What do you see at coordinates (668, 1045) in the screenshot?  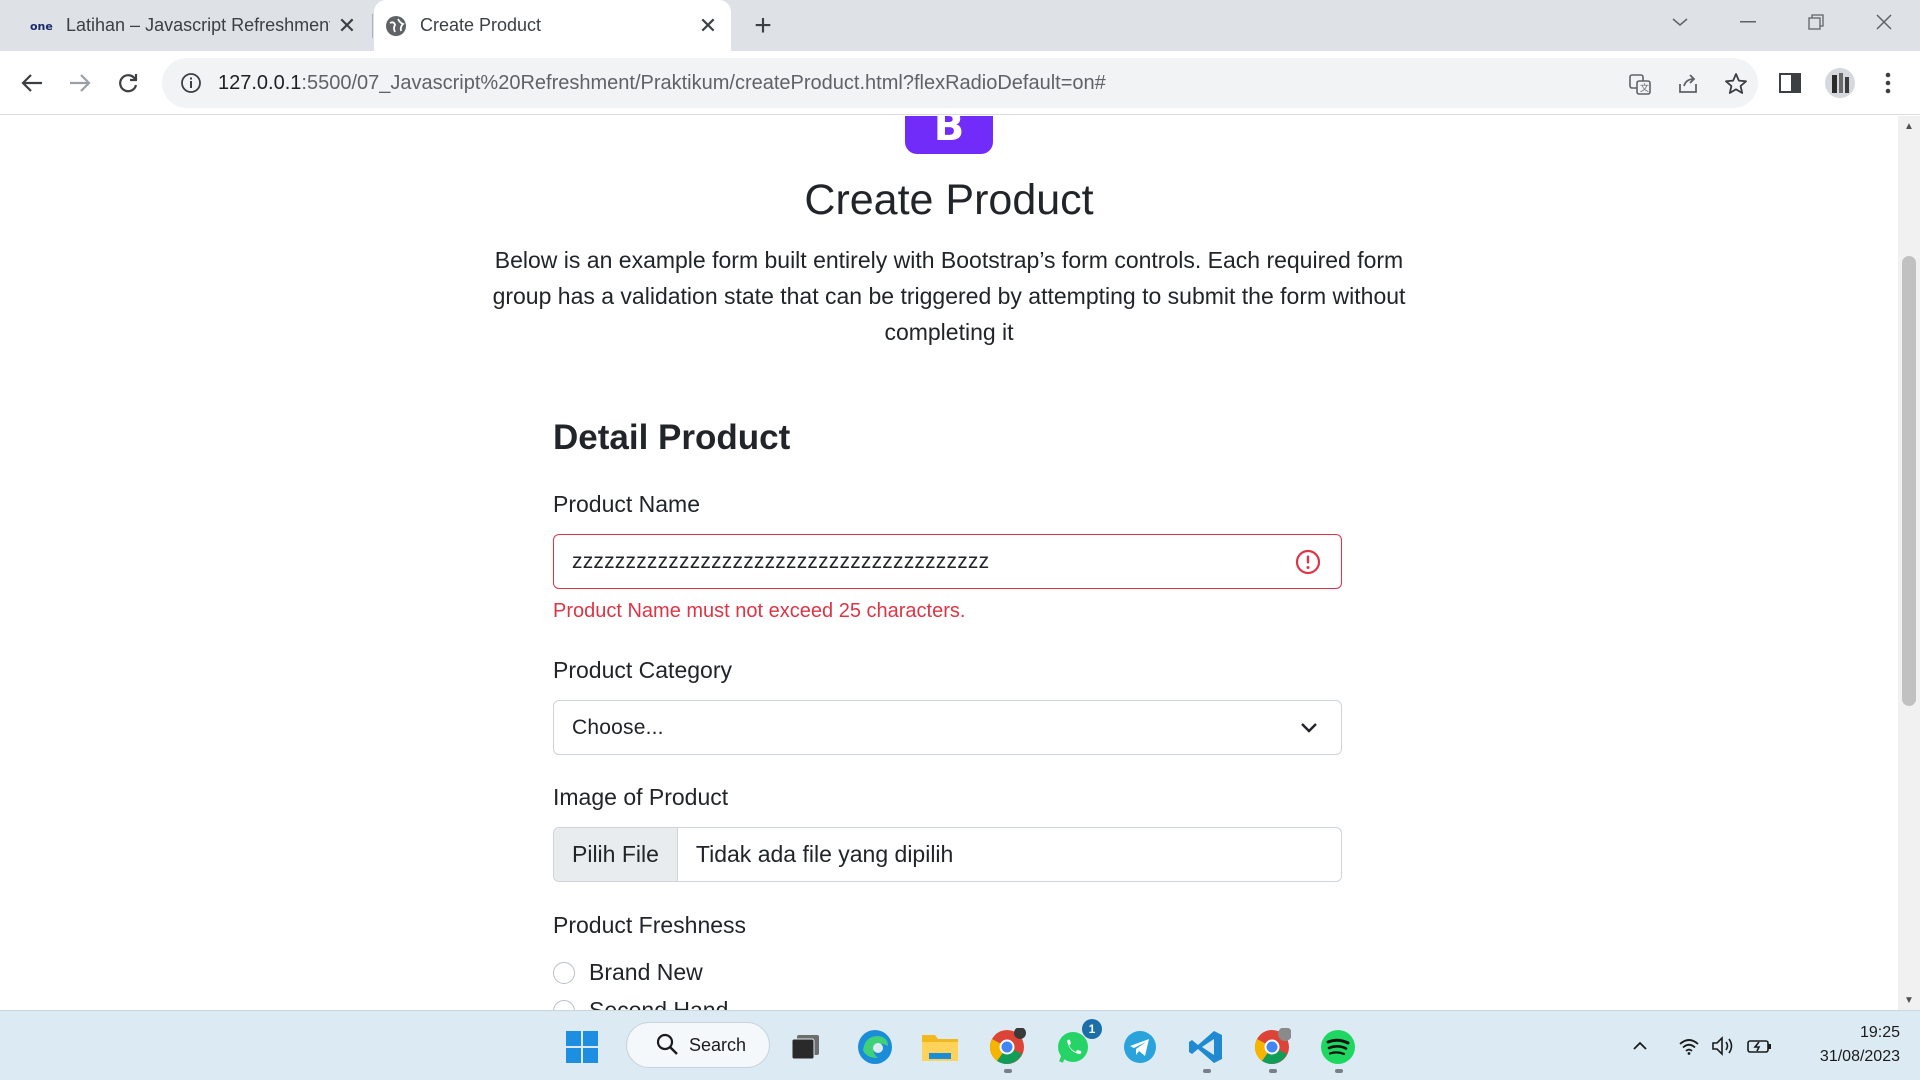 I see `search-icon` at bounding box center [668, 1045].